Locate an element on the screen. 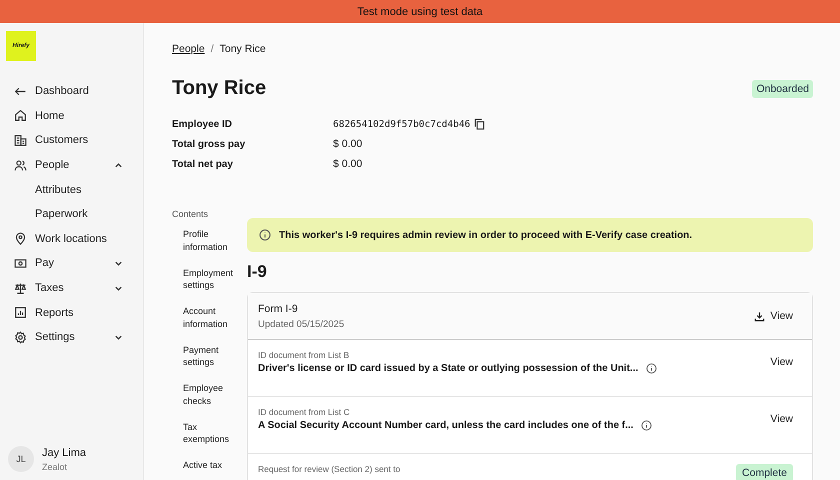 This screenshot has width=840, height=480. sidebar-item: Work locations is located at coordinates (71, 239).